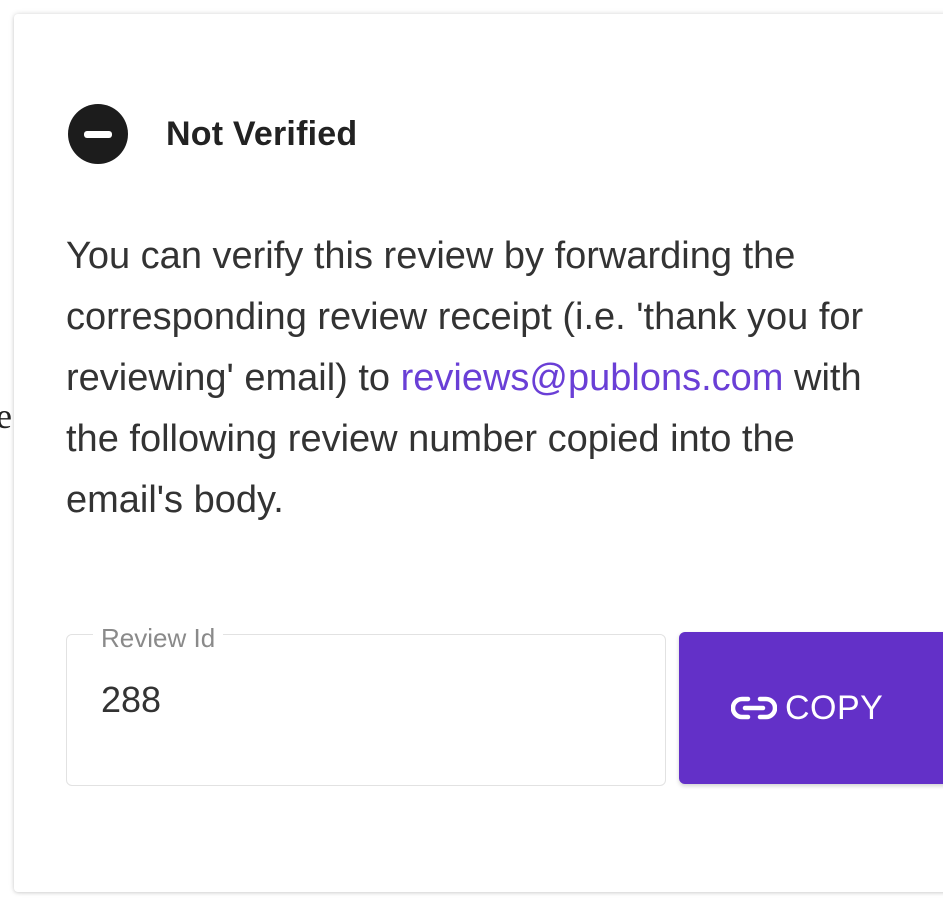 Image resolution: width=943 pixels, height=906 pixels. I want to click on status-label: Not Verified, so click(262, 133).